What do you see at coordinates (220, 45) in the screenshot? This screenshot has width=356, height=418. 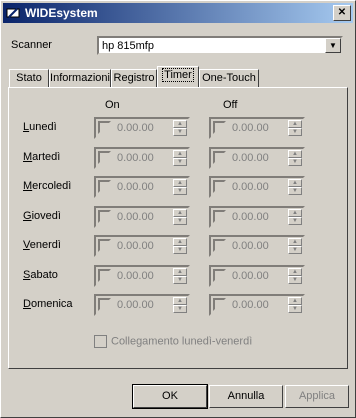 I see `scanner-select: hp 815mfp ▼` at bounding box center [220, 45].